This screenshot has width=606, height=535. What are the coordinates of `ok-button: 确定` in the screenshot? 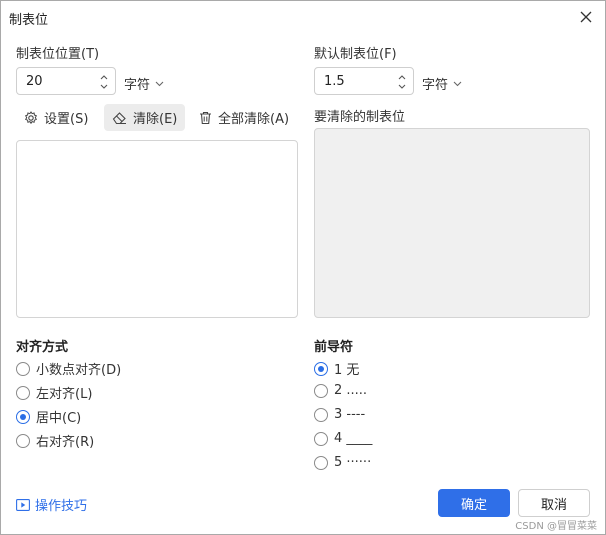 It's located at (474, 503).